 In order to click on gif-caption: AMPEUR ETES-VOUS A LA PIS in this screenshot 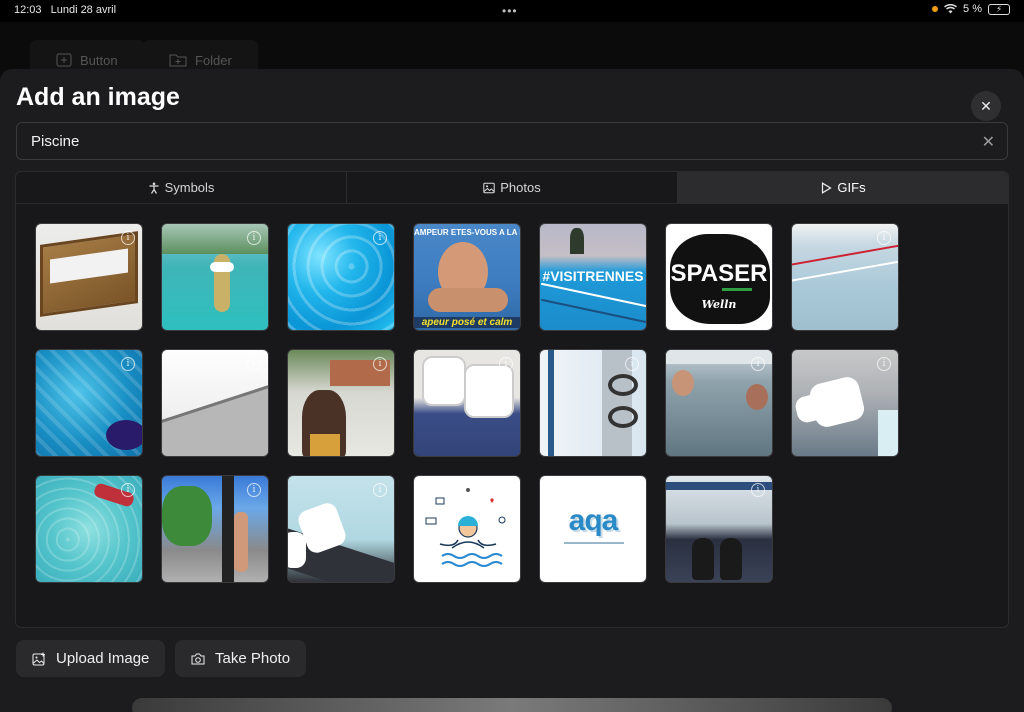, I will do `click(467, 232)`.